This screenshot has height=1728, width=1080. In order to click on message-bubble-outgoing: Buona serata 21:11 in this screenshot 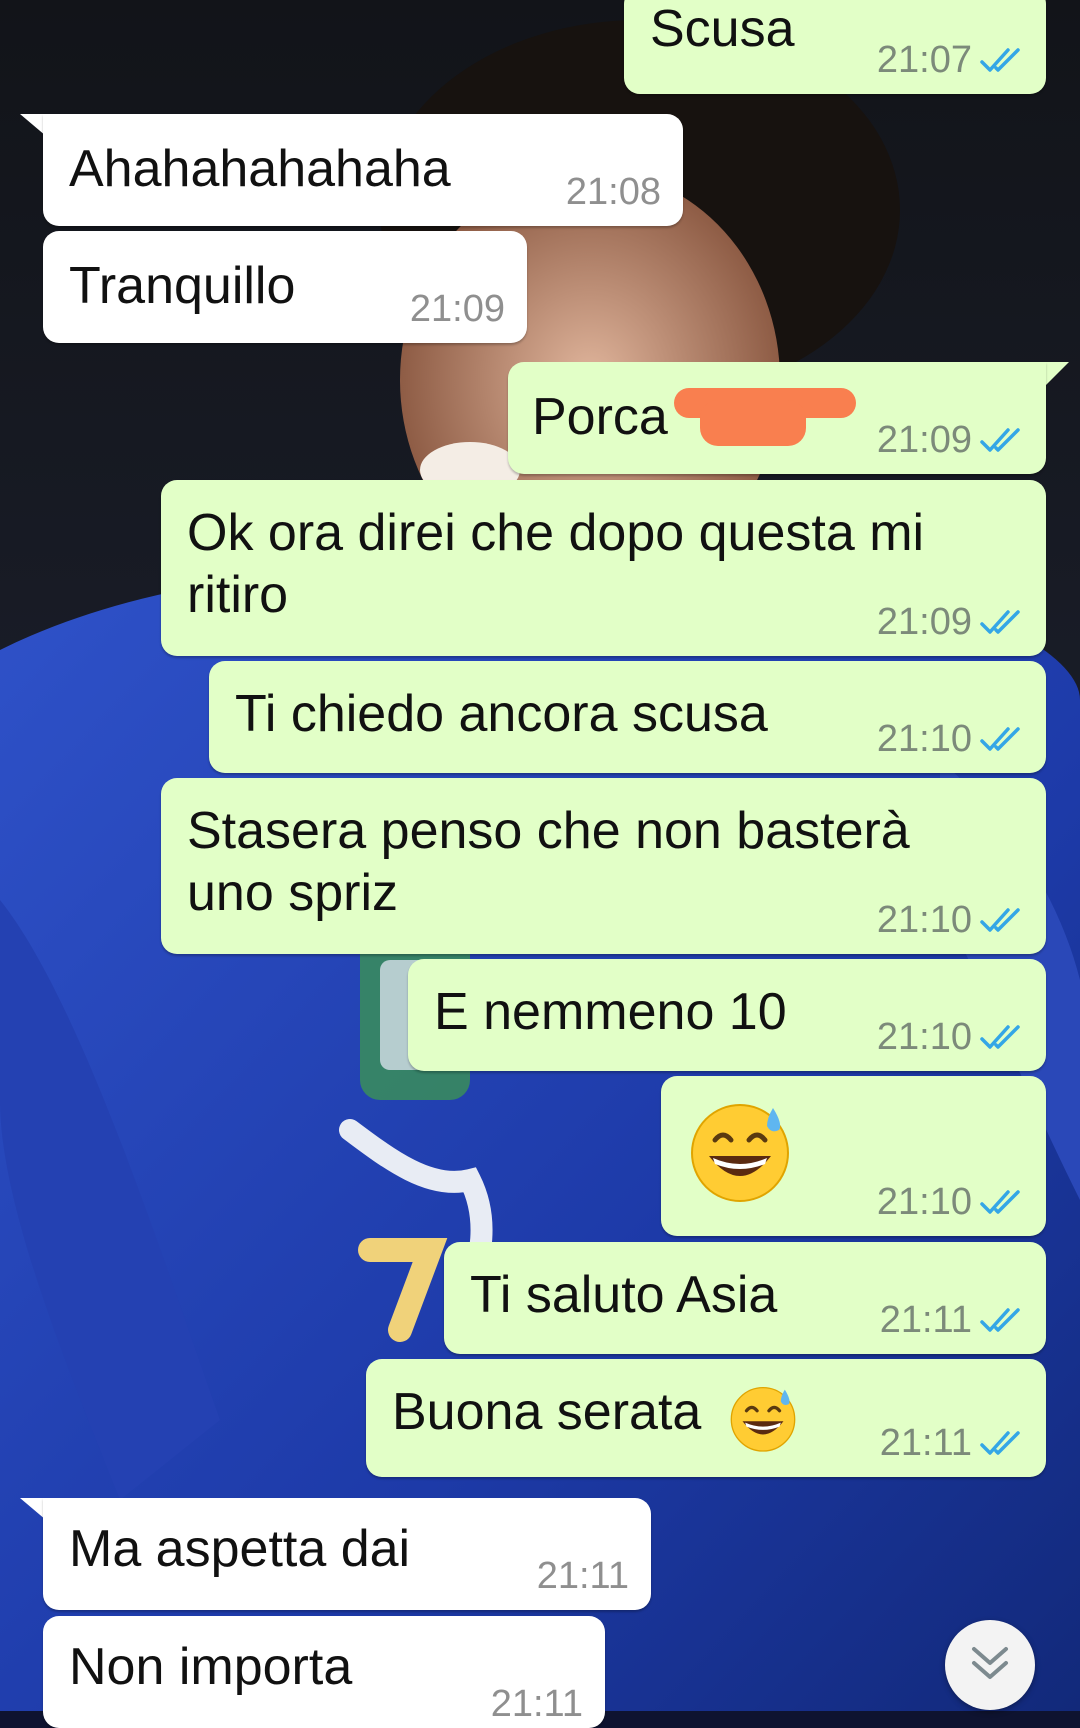, I will do `click(706, 1418)`.